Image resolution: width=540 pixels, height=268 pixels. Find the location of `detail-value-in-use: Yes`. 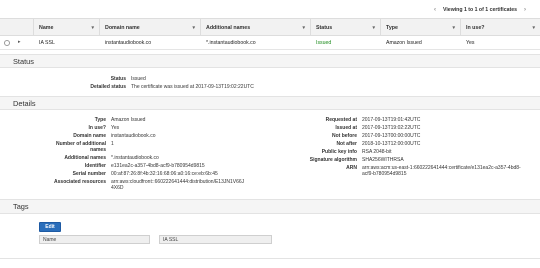

detail-value-in-use: Yes is located at coordinates (115, 128).